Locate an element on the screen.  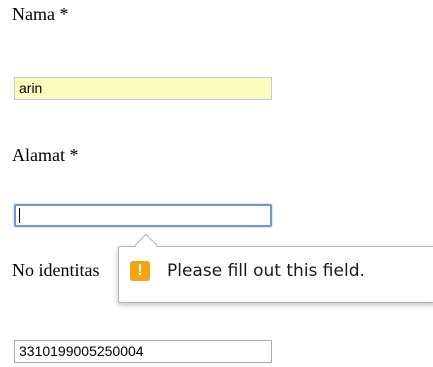
nama-input: arin is located at coordinates (143, 88).